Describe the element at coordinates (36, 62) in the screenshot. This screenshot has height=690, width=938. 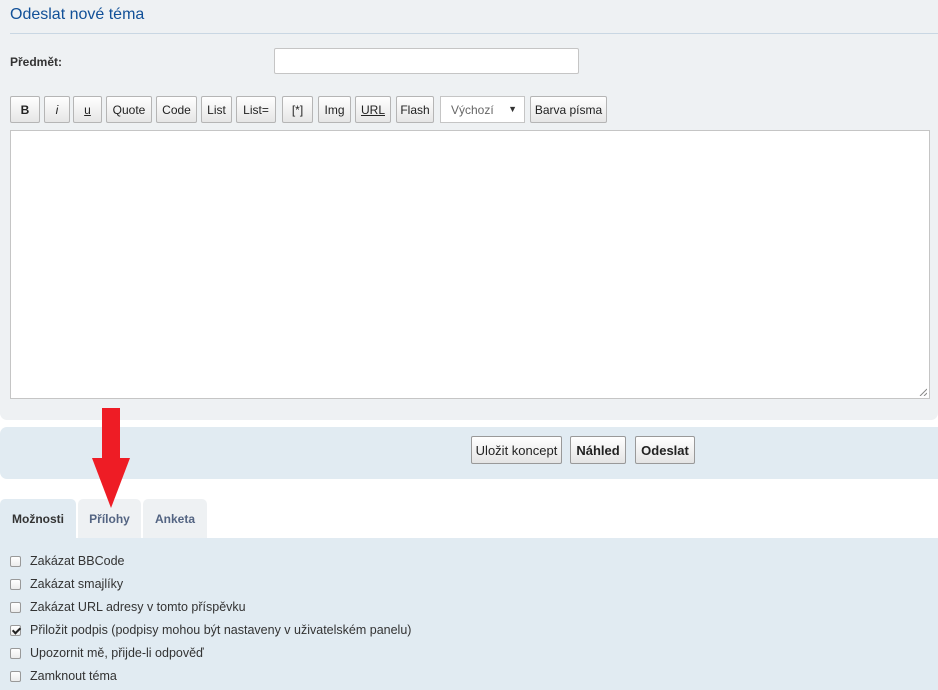
I see `subject-label: Předmět:` at that location.